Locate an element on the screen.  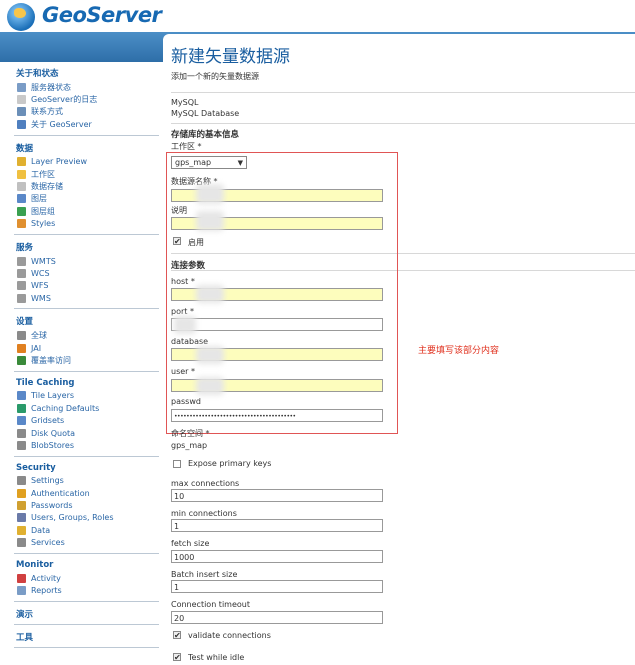
log-icon is located at coordinates (21, 100).